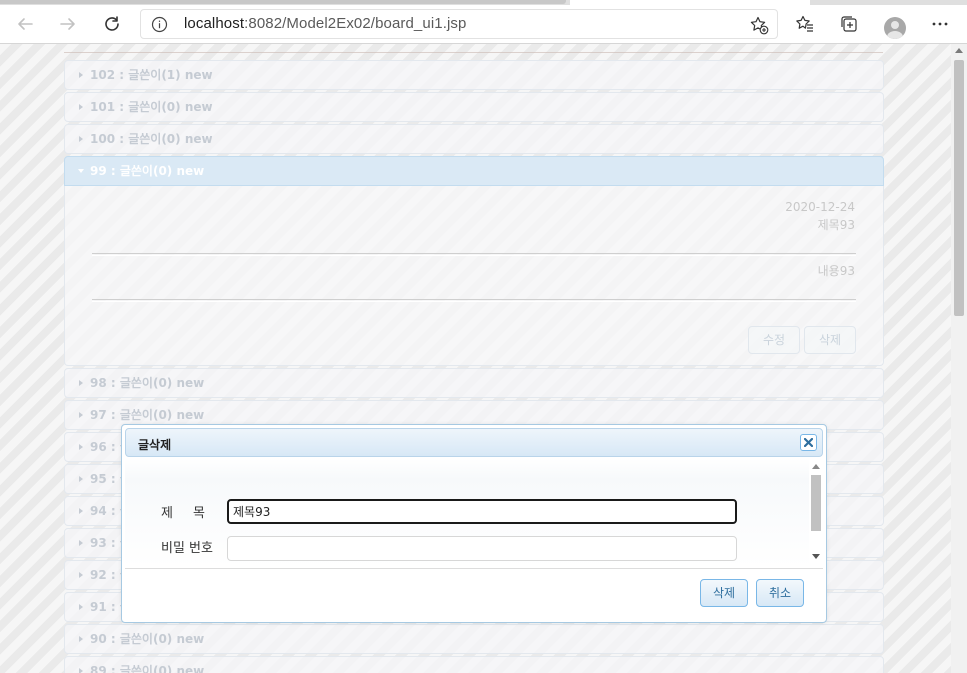  Describe the element at coordinates (283, 2) in the screenshot. I see `inactive-tab` at that location.